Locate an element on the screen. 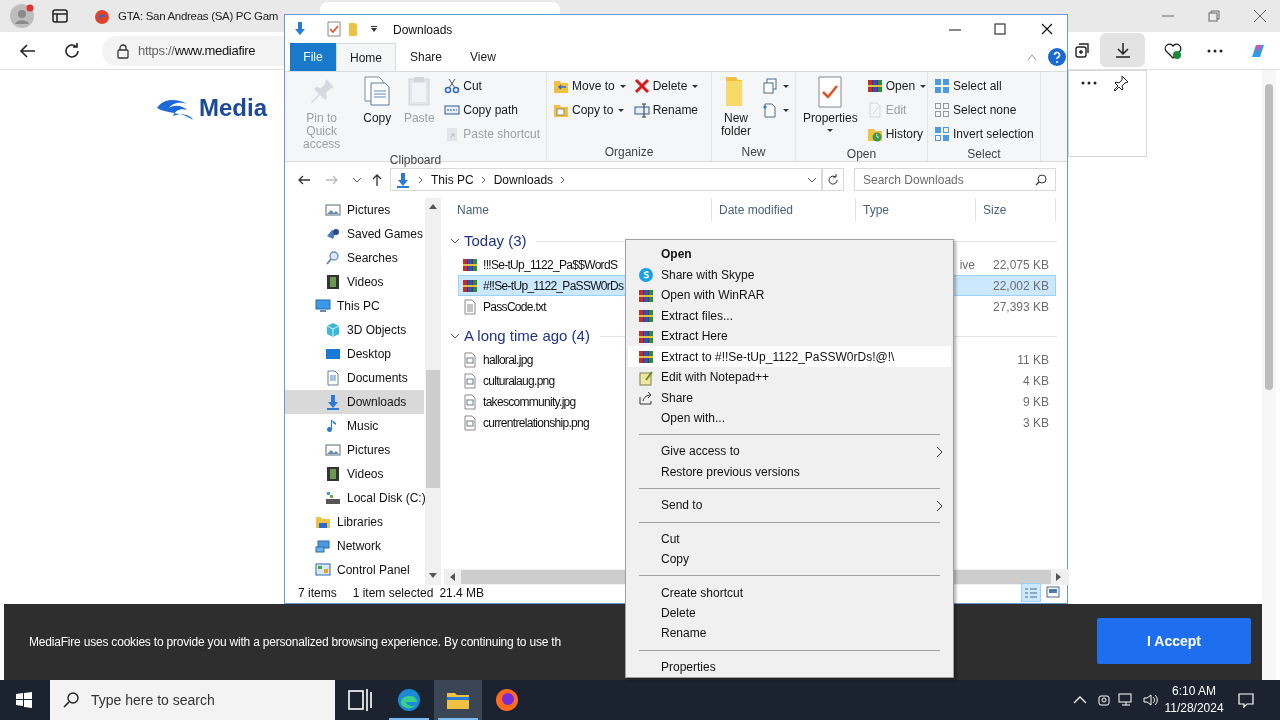  group-label: Organize is located at coordinates (629, 152).